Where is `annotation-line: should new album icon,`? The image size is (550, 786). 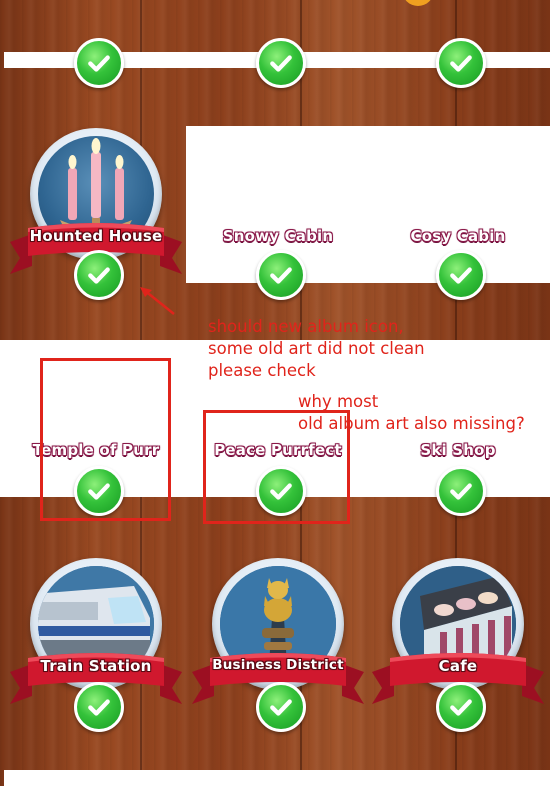 annotation-line: should new album icon, is located at coordinates (306, 326).